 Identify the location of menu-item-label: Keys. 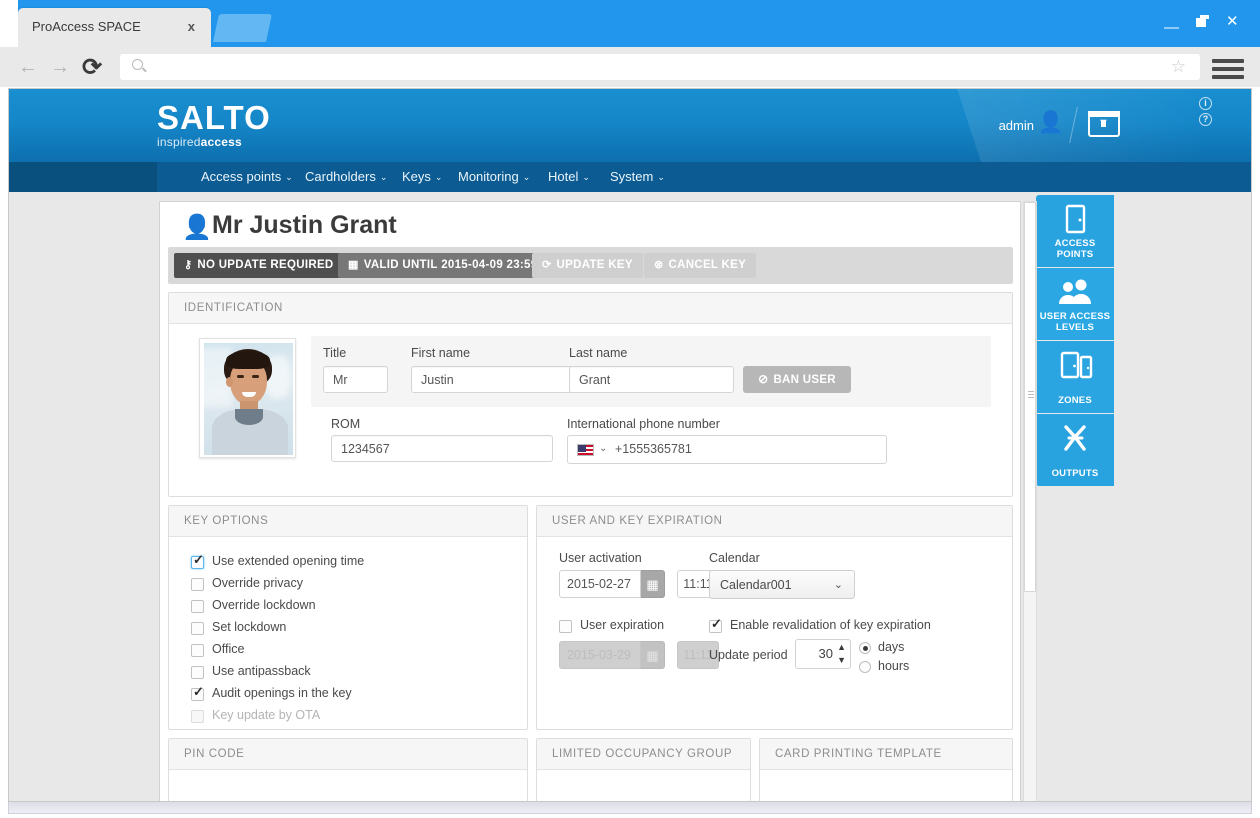
(416, 176).